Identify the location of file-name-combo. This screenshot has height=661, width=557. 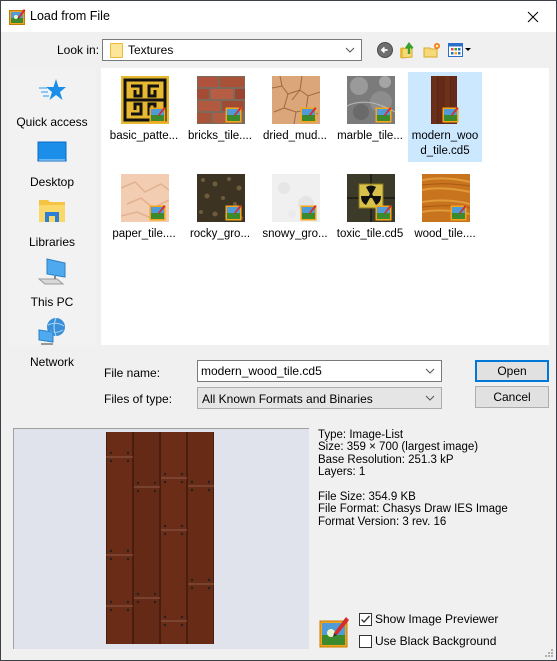
(319, 371).